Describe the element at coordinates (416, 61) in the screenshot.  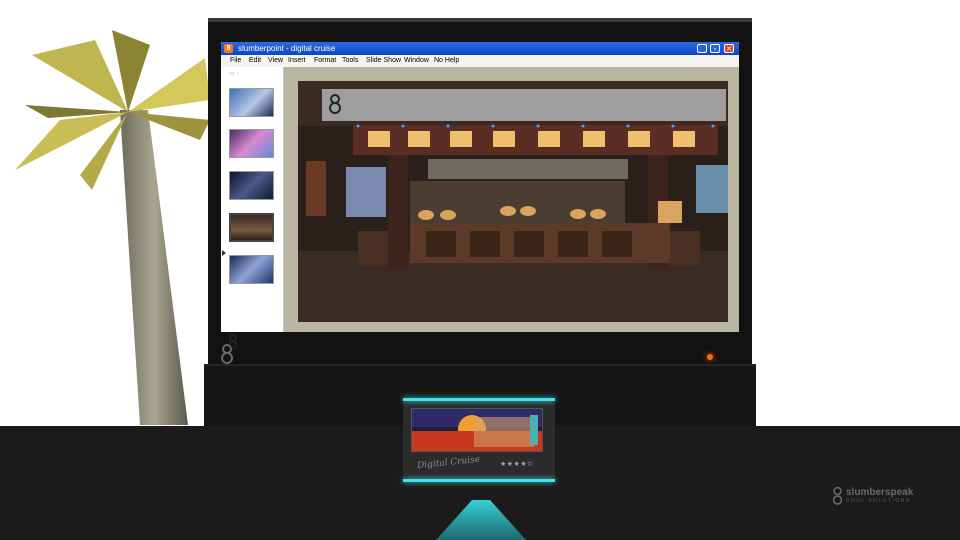
I see `menu-window: Window` at that location.